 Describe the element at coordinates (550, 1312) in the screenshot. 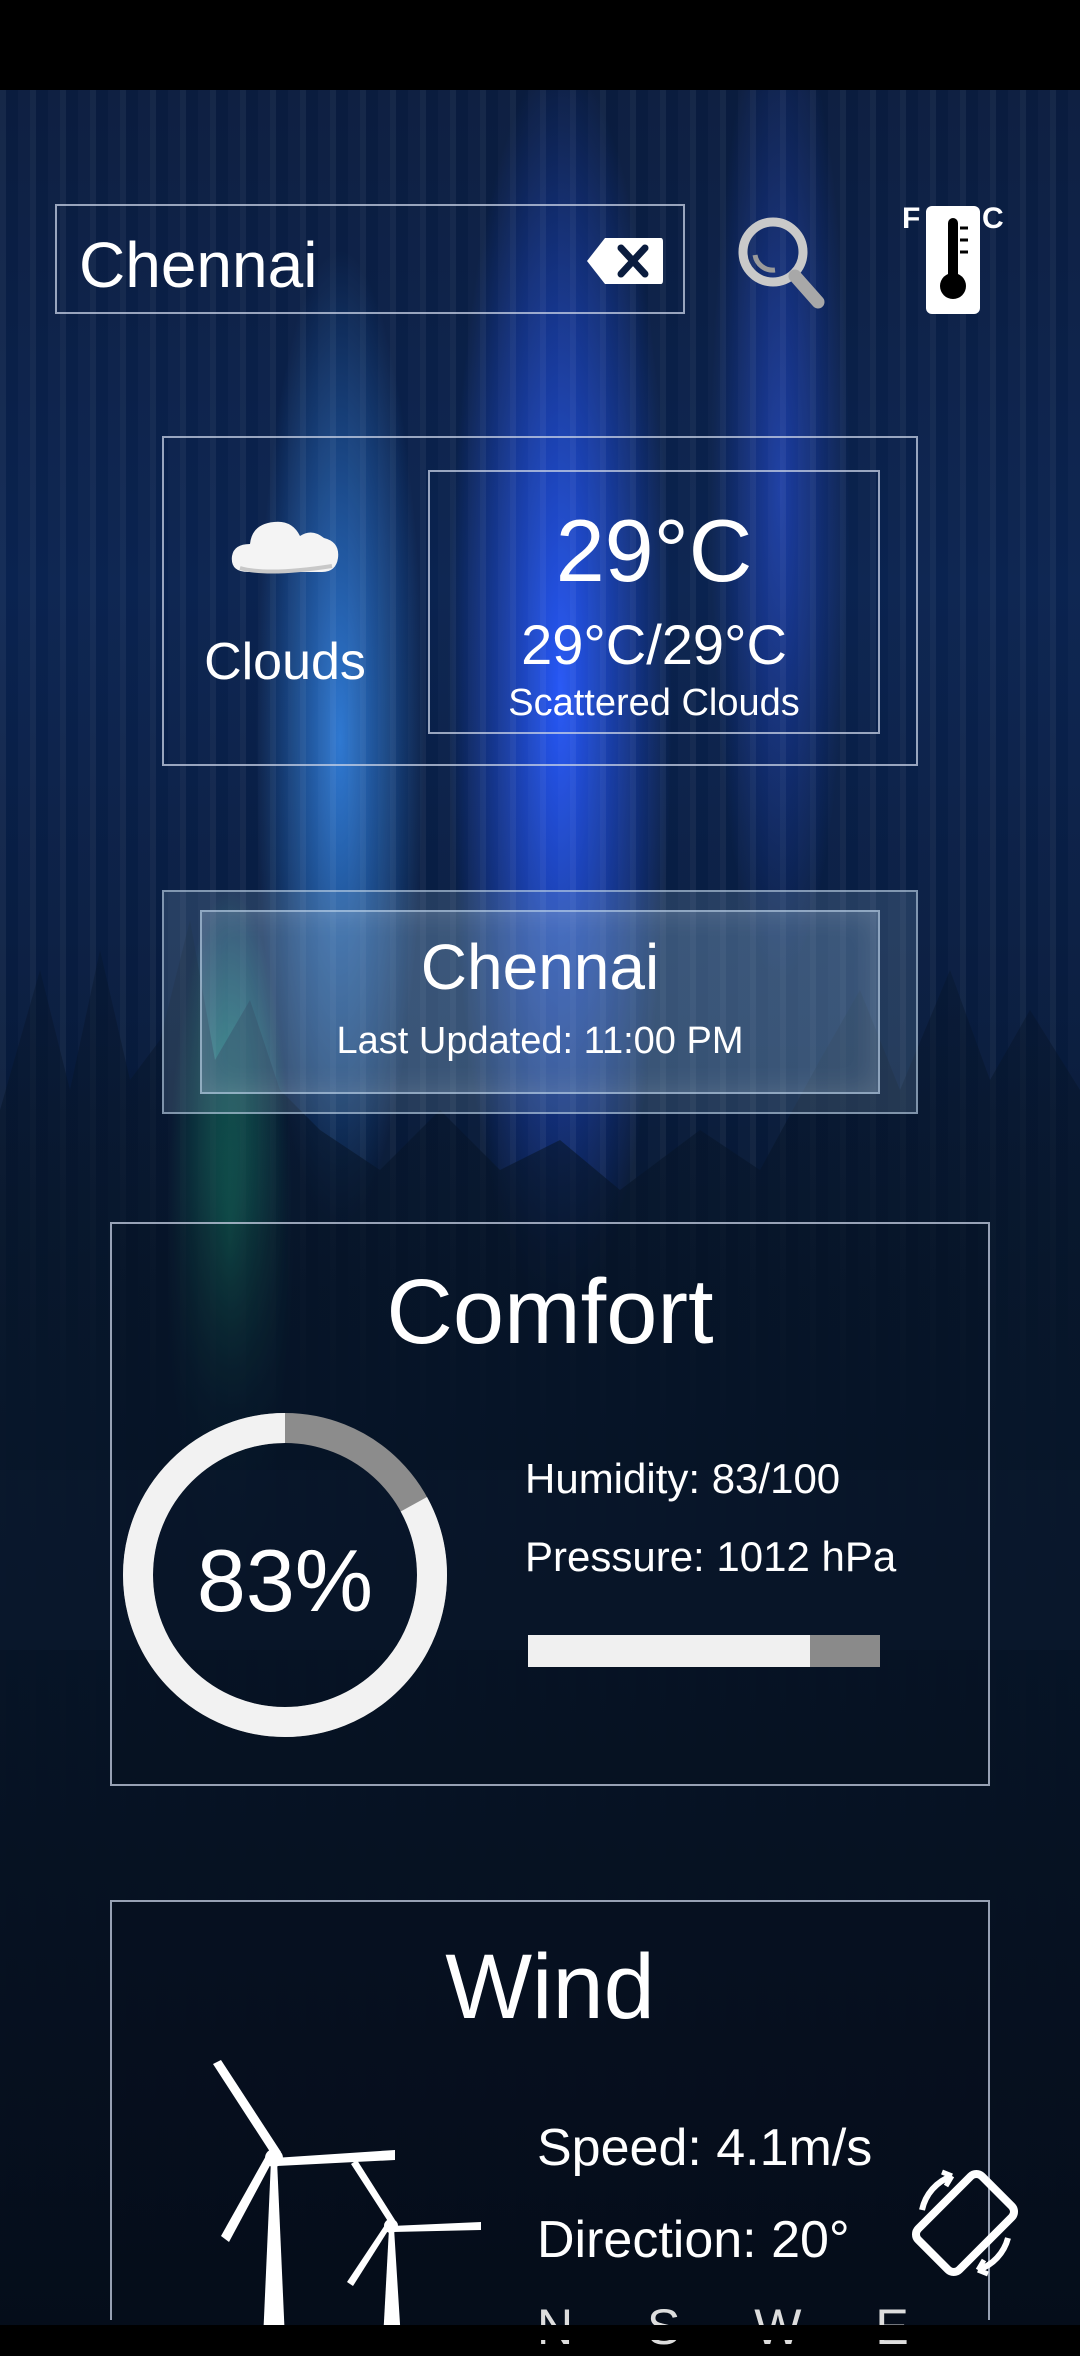

I see `comfort-title: Comfort` at that location.